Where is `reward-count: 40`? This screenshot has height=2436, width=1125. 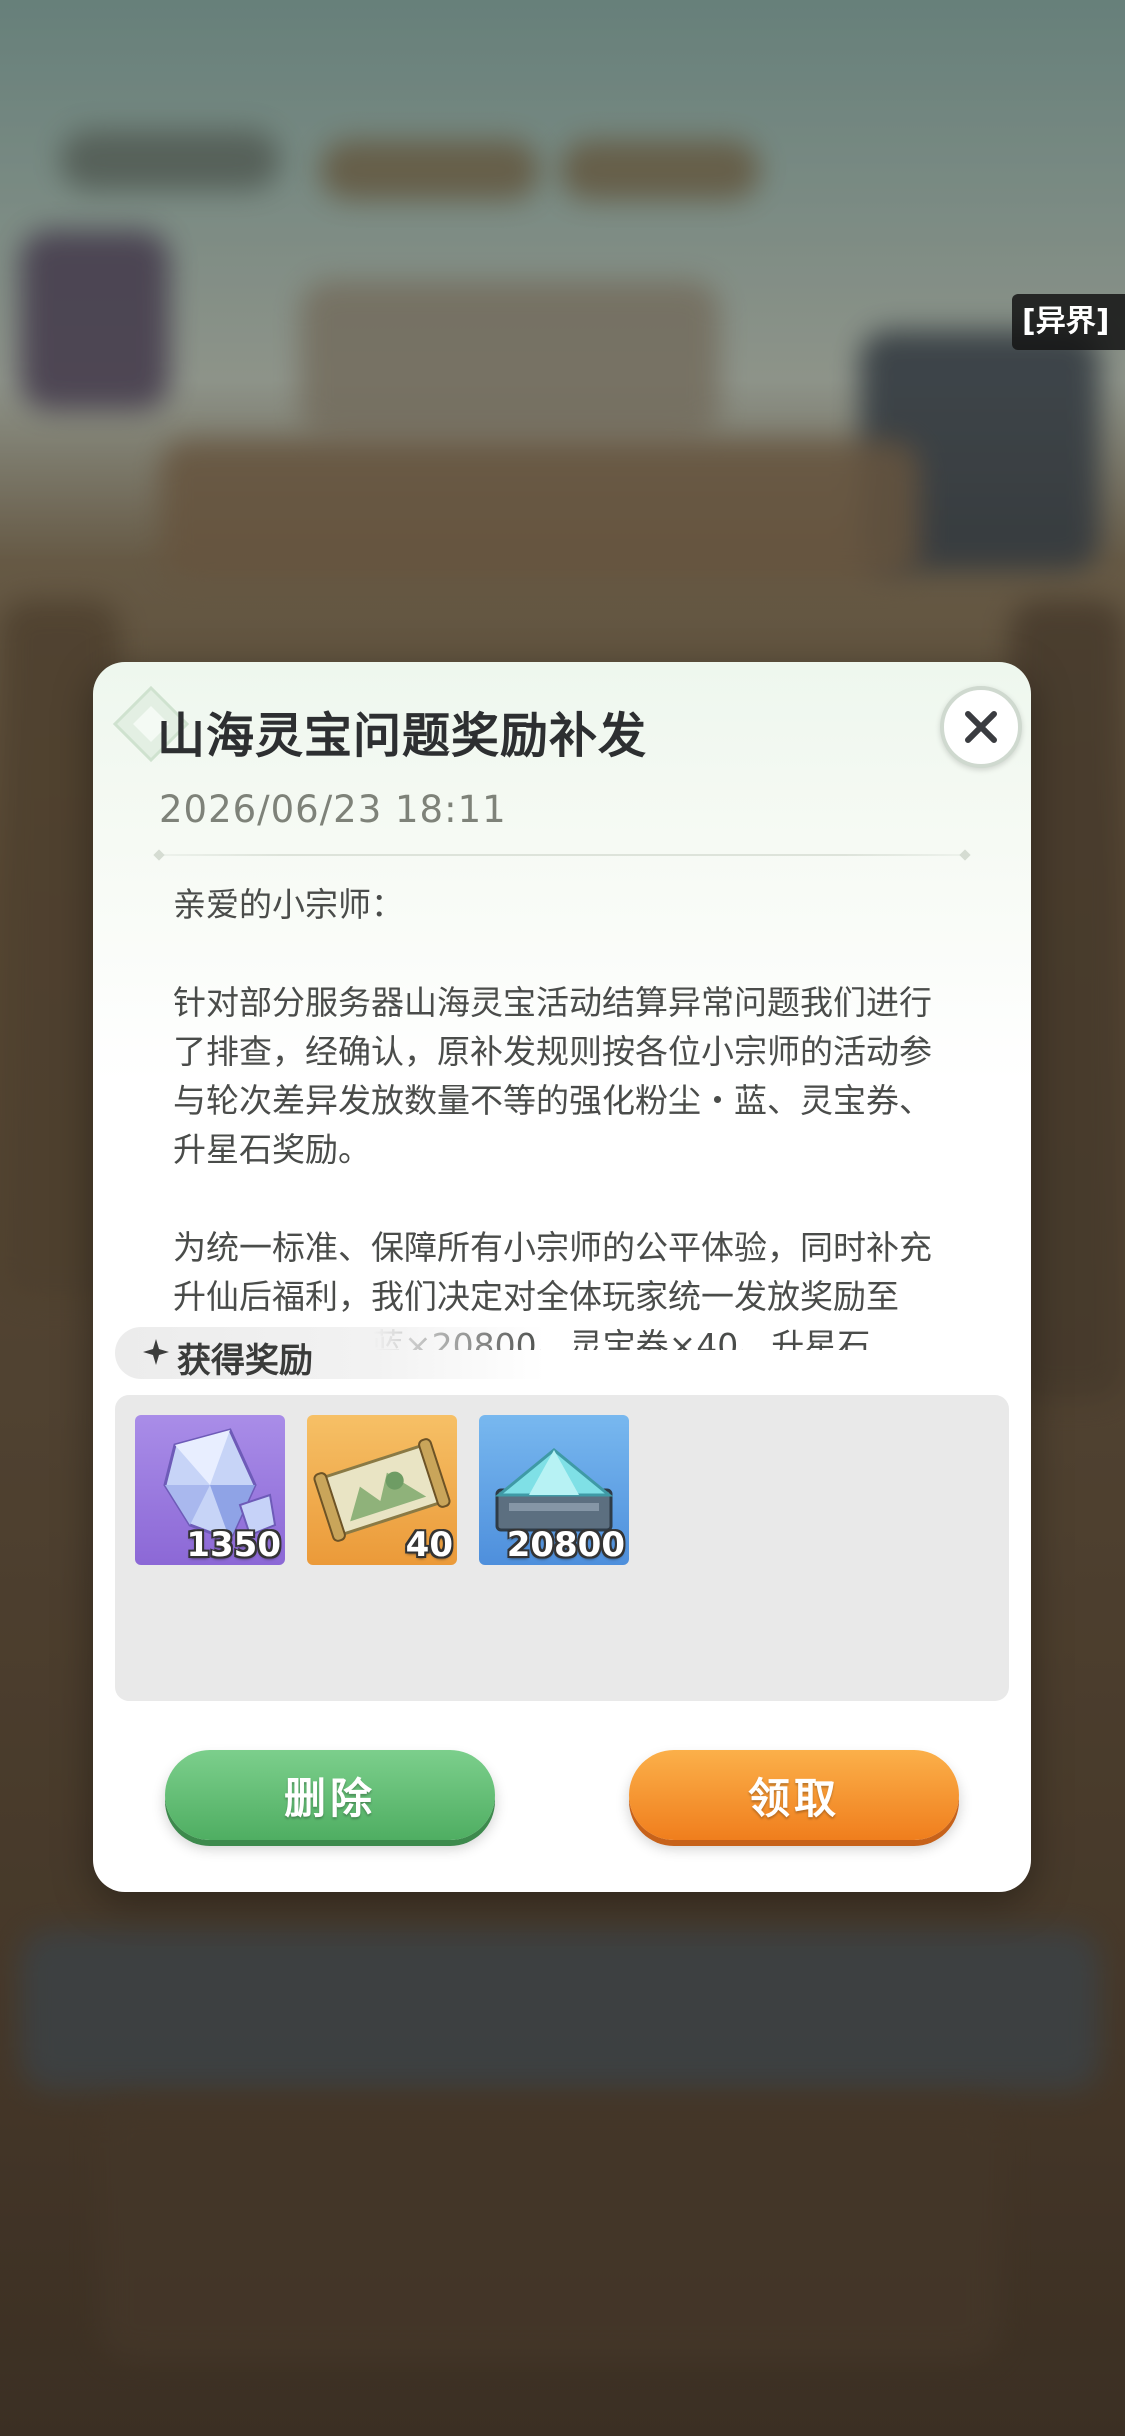
reward-count: 40 is located at coordinates (429, 1545).